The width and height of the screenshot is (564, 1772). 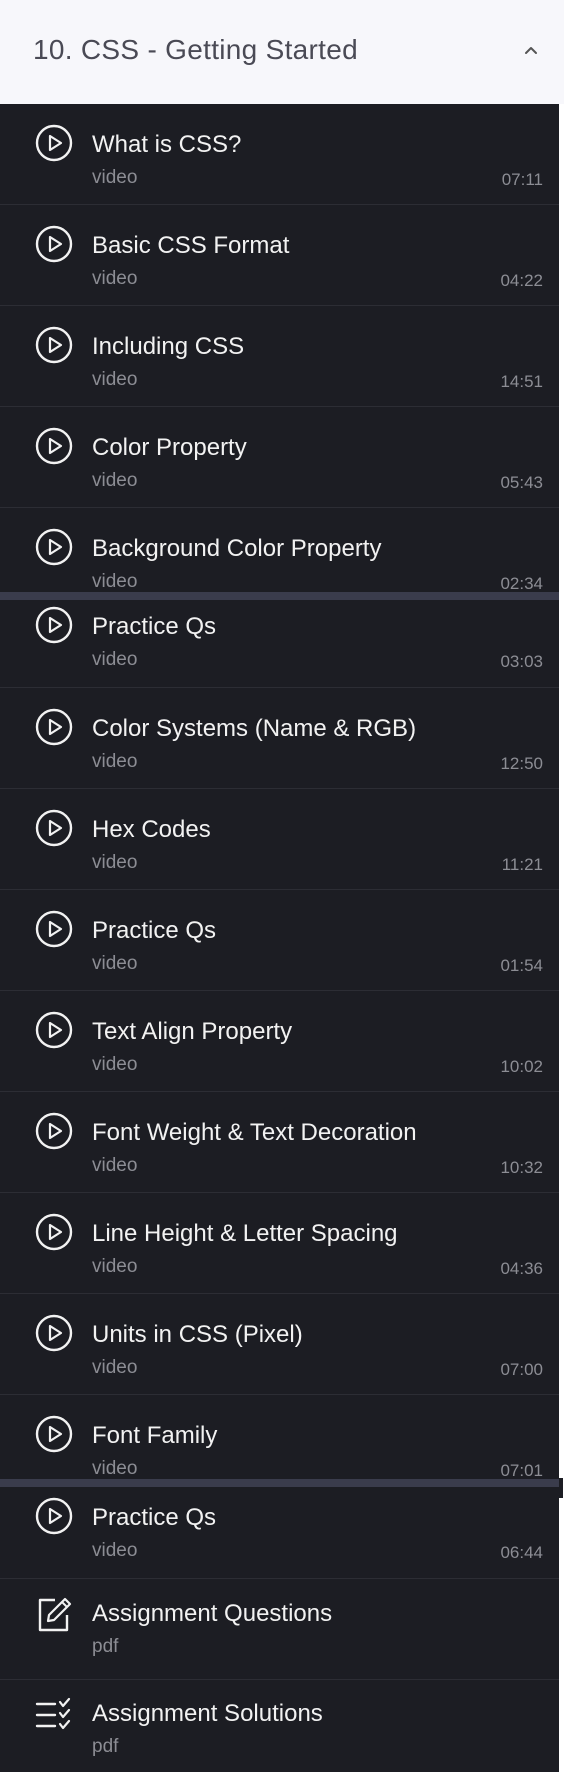 I want to click on edit-document-icon, so click(x=54, y=1615).